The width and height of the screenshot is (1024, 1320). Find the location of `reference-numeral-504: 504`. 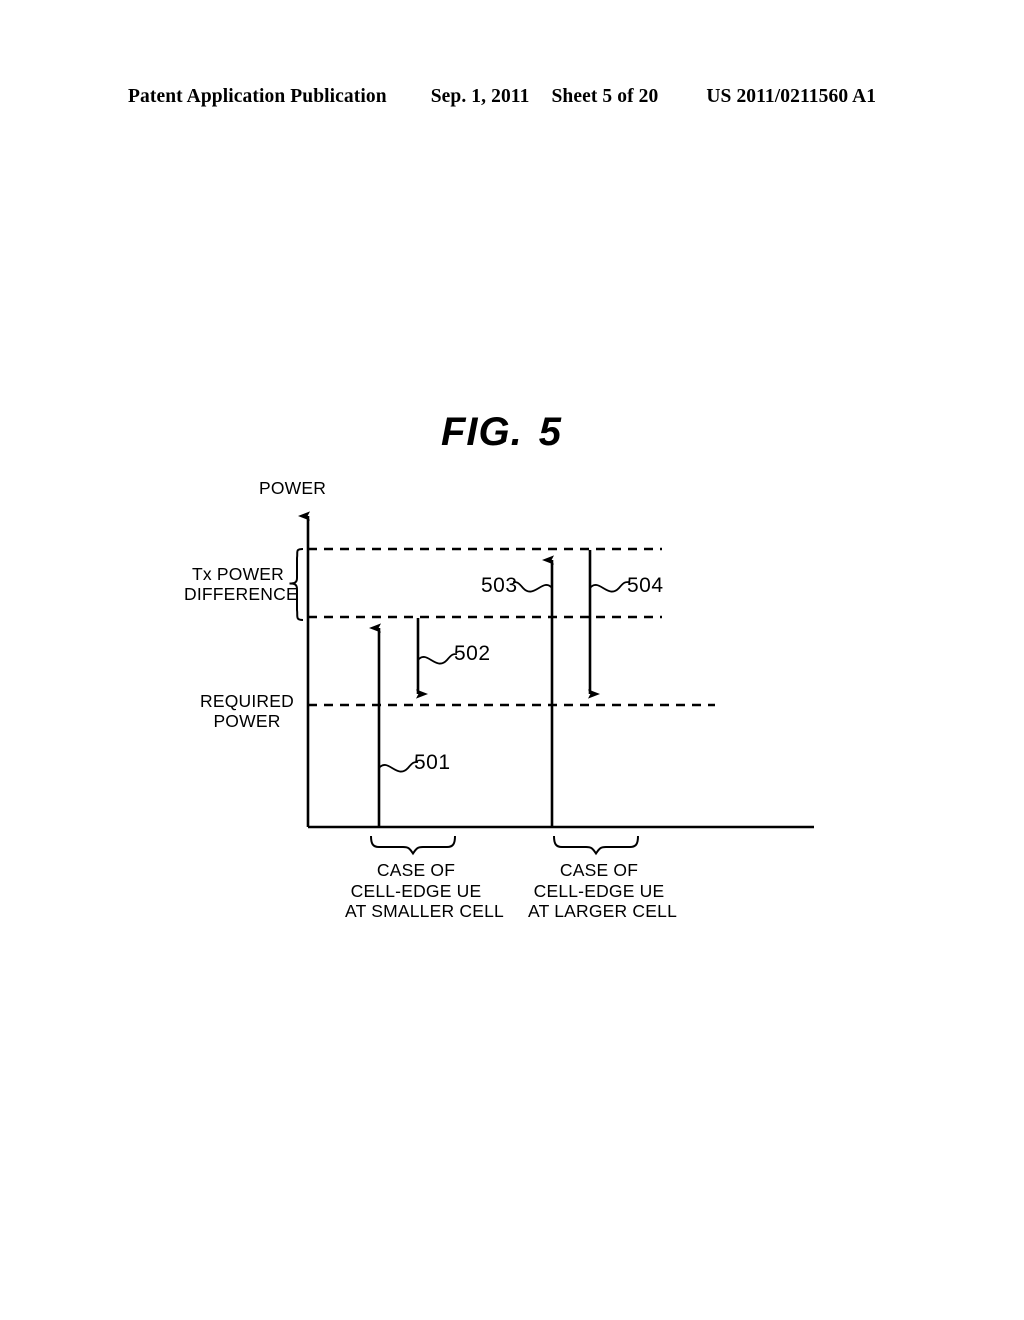

reference-numeral-504: 504 is located at coordinates (645, 585).